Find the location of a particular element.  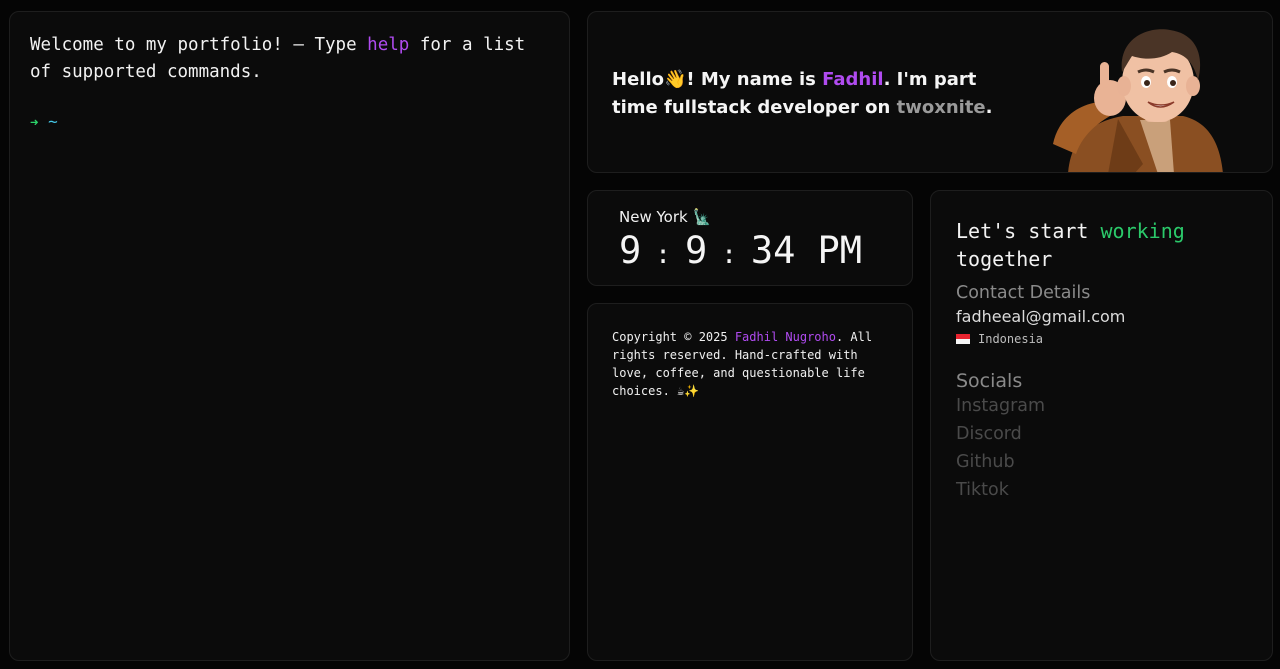

clock-ampm: PM is located at coordinates (839, 250).